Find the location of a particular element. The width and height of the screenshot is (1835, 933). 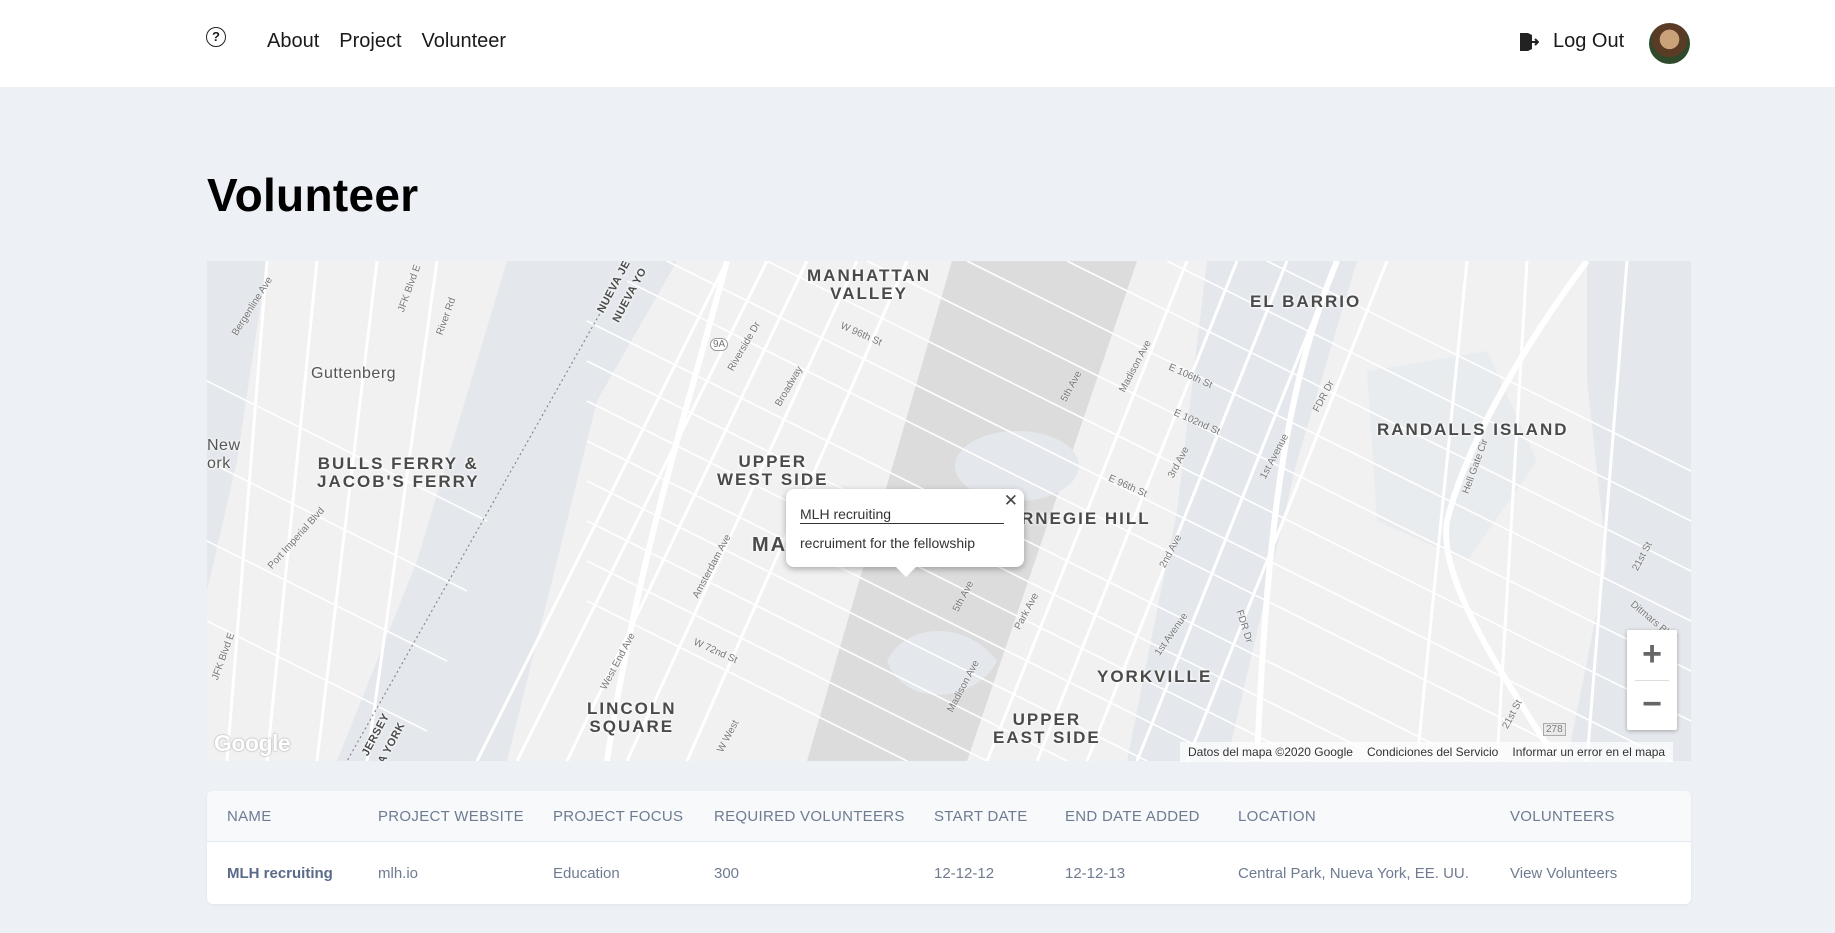

map-label-manhattan: MA is located at coordinates (770, 545).